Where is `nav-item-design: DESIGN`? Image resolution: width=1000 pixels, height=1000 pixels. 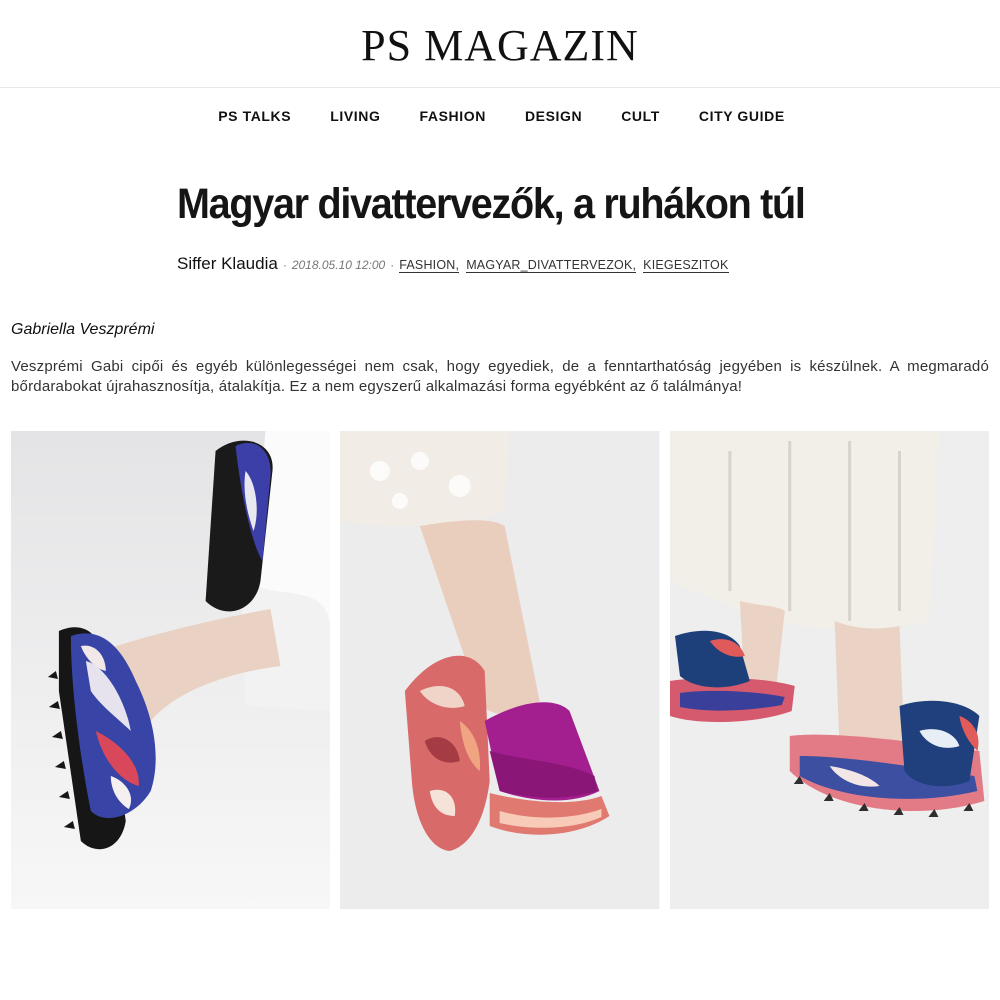 nav-item-design: DESIGN is located at coordinates (553, 116).